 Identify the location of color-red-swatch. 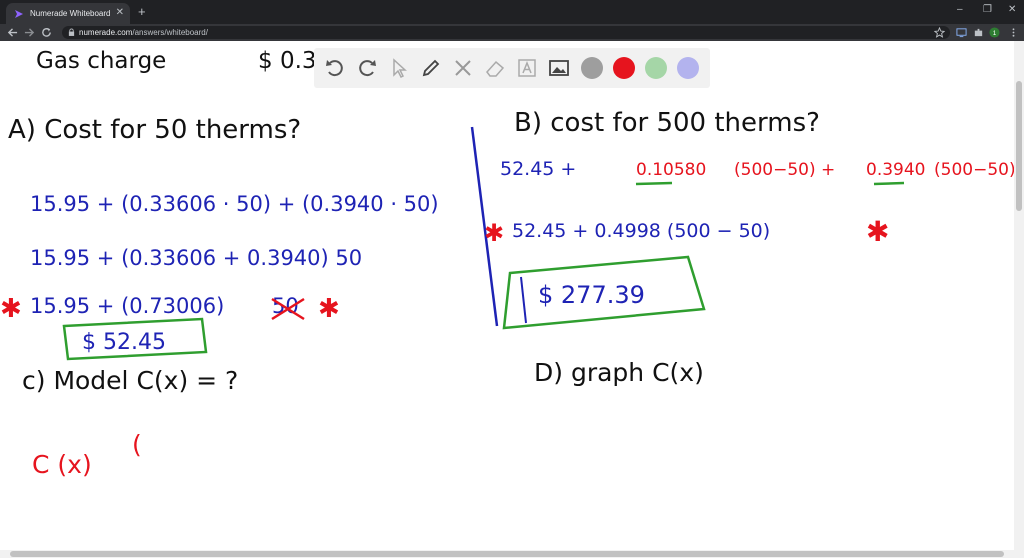
(624, 68).